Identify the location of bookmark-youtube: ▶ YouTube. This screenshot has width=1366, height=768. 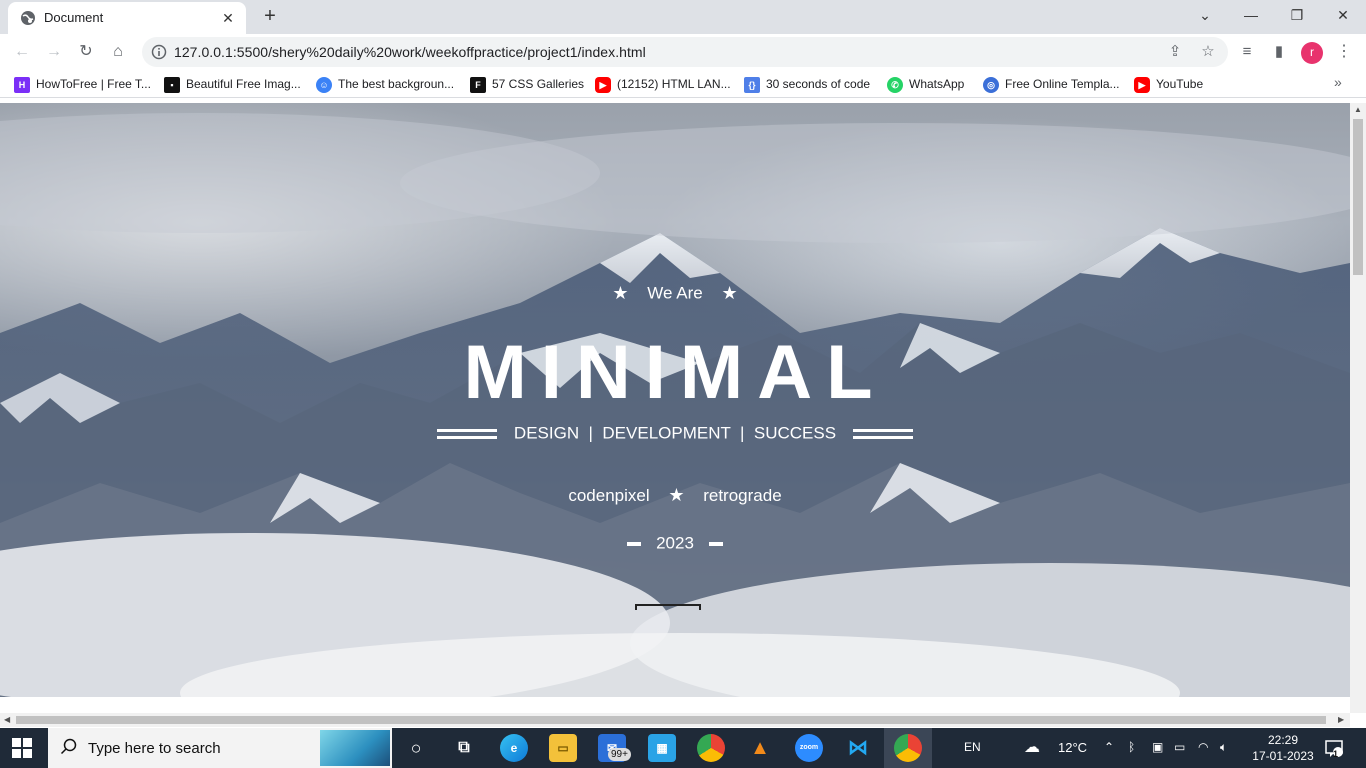
(1168, 84).